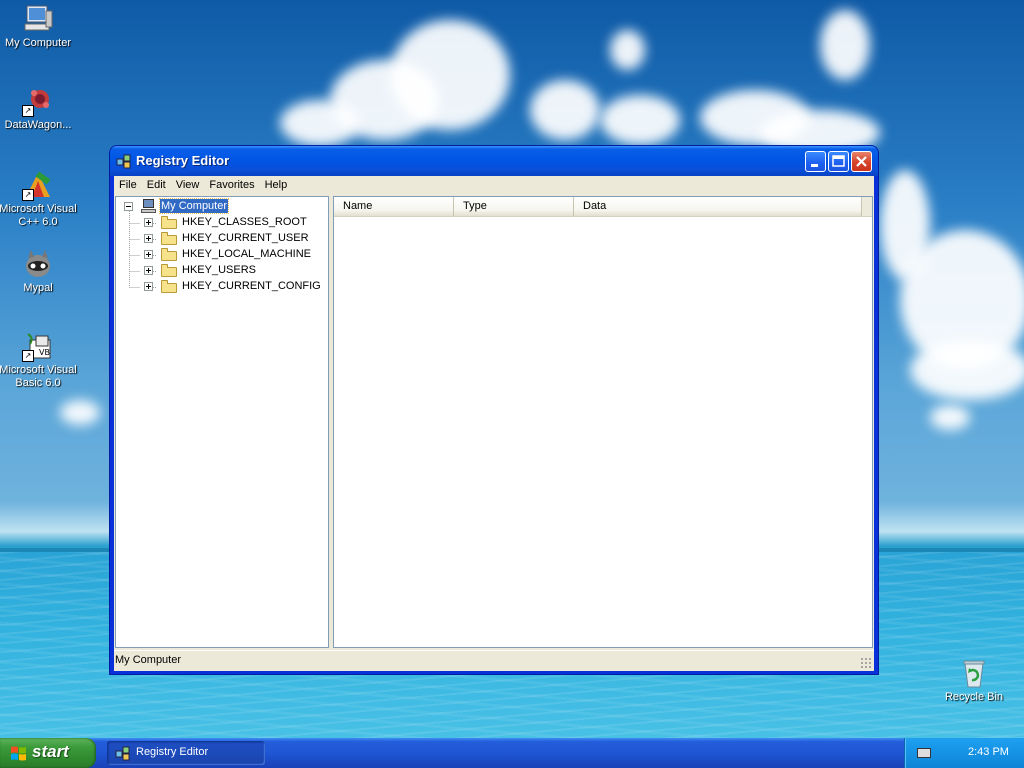 This screenshot has height=768, width=1024. I want to click on tree-node-hkey: HKEY_CURRENT_USER, so click(227, 238).